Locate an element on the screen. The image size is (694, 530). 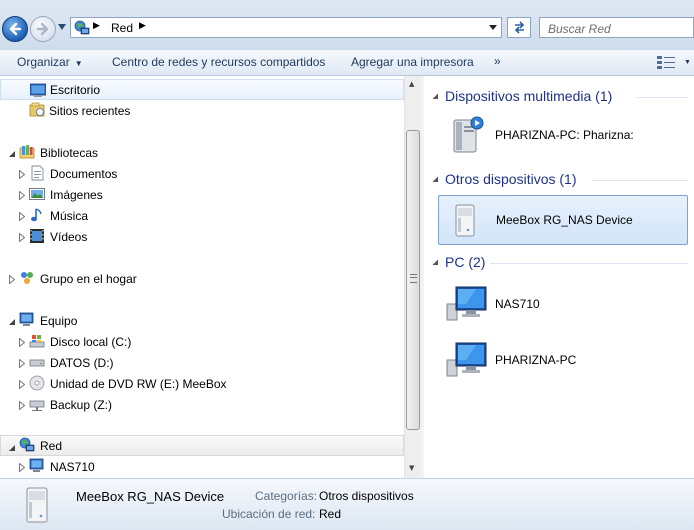
search-box is located at coordinates (616, 27).